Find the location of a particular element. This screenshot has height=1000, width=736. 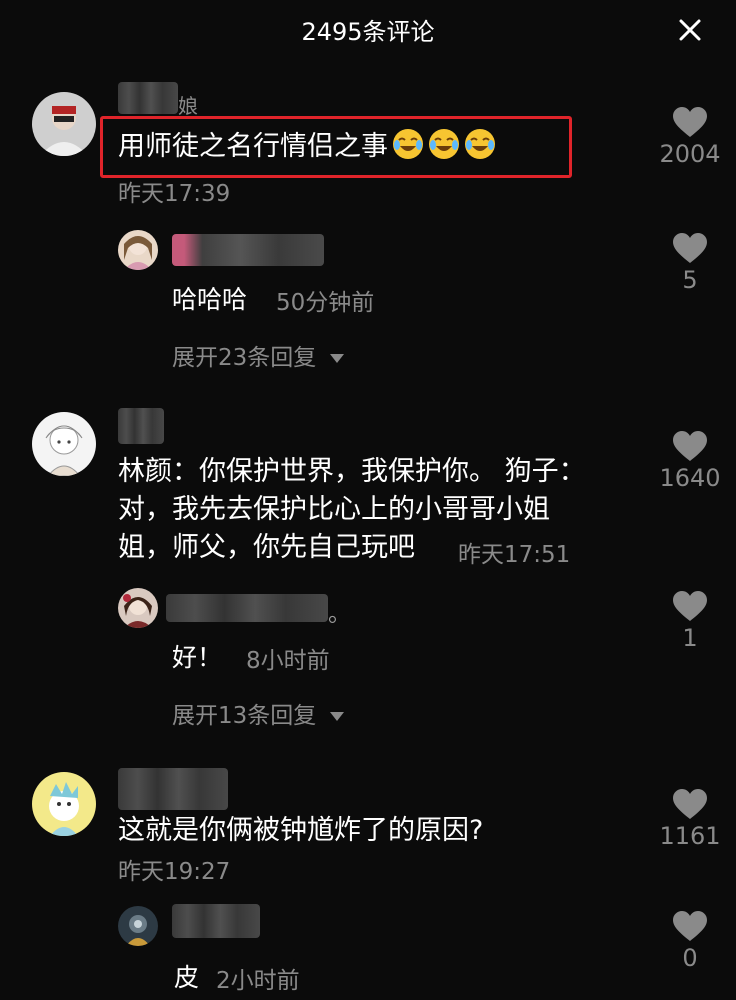

expand-replies-button: 展开13条回复 is located at coordinates (258, 713).